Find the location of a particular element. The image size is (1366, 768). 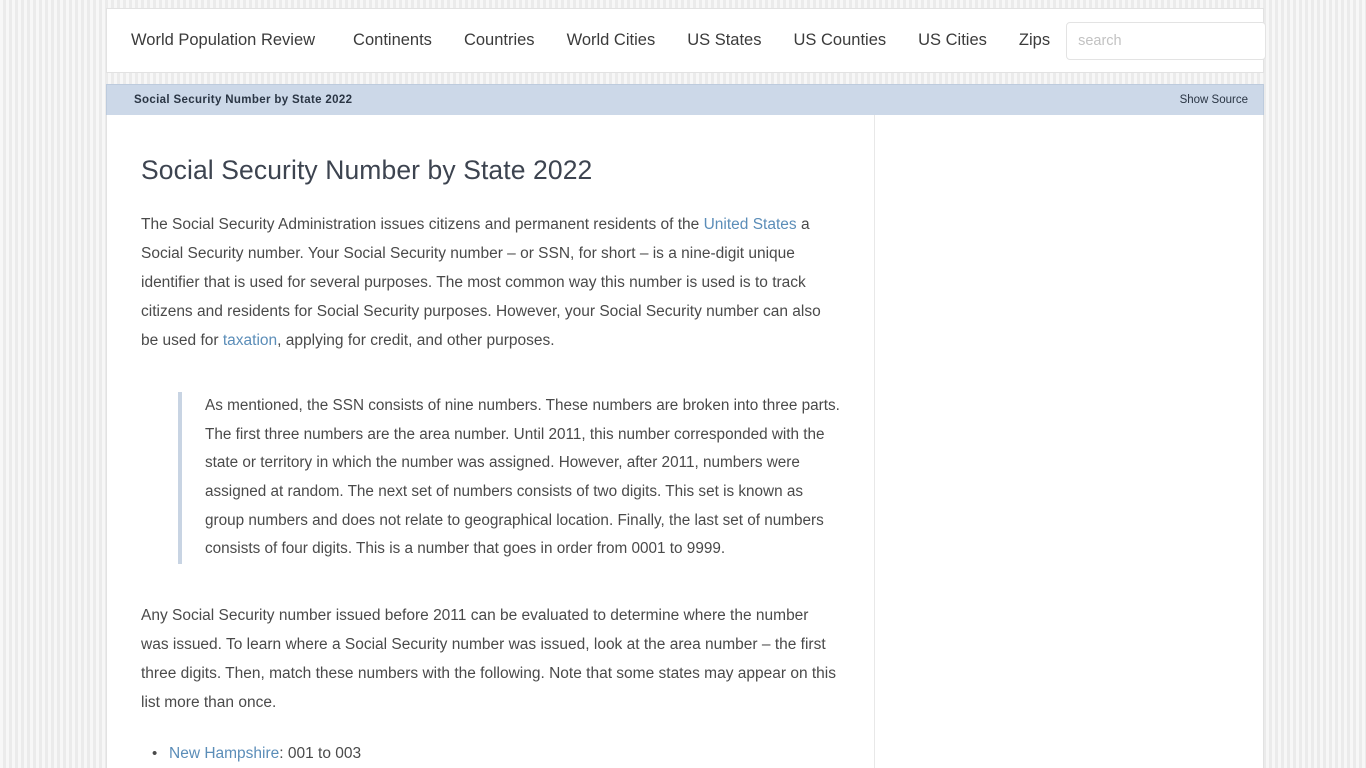

ssn-range-list: New Hampshire: 001 to 003 is located at coordinates (490, 753).